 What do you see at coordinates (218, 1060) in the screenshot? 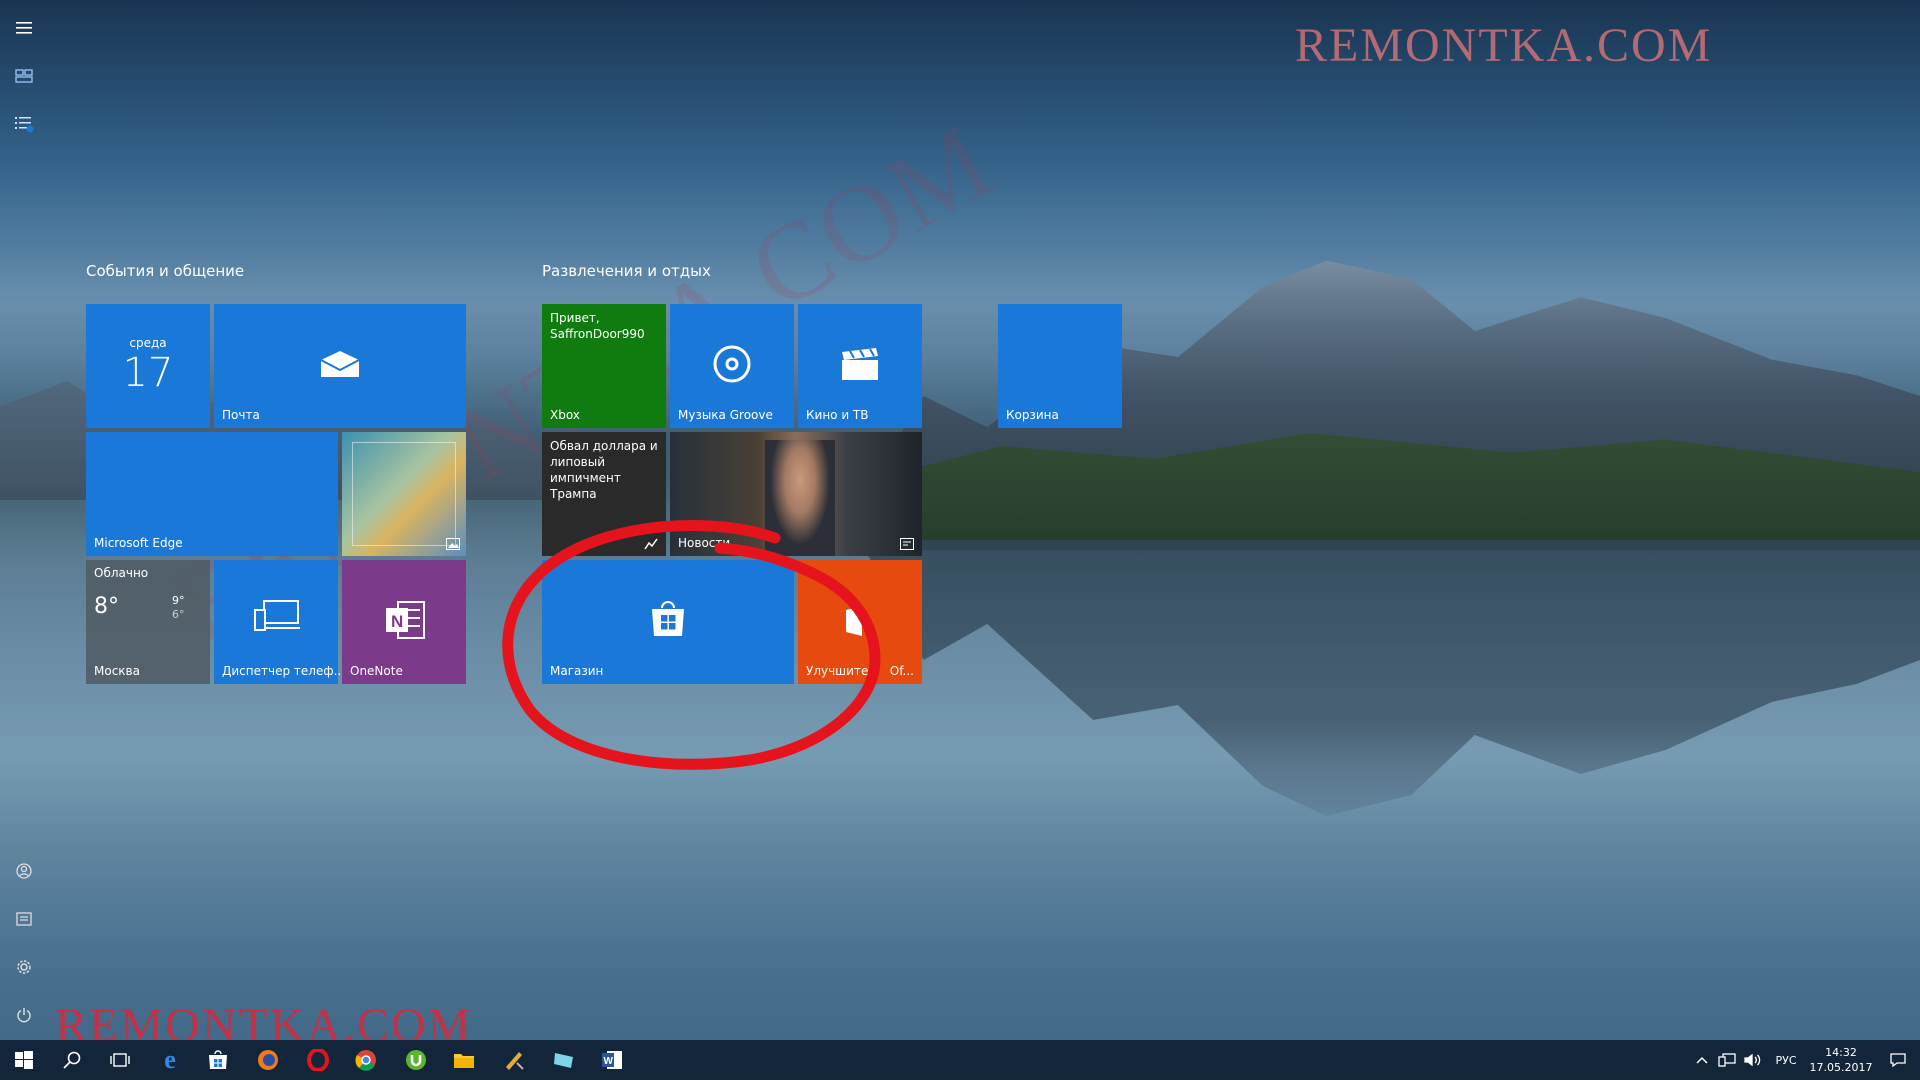
I see `store-icon` at bounding box center [218, 1060].